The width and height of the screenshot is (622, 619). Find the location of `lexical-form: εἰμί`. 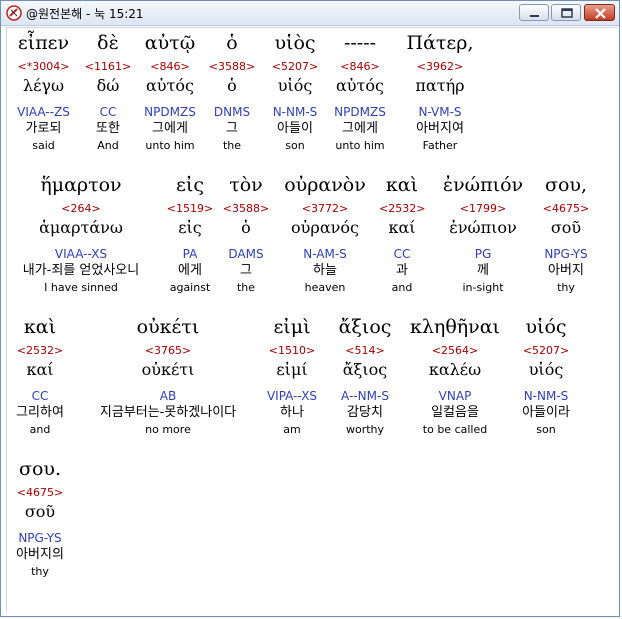

lexical-form: εἰμί is located at coordinates (292, 369).